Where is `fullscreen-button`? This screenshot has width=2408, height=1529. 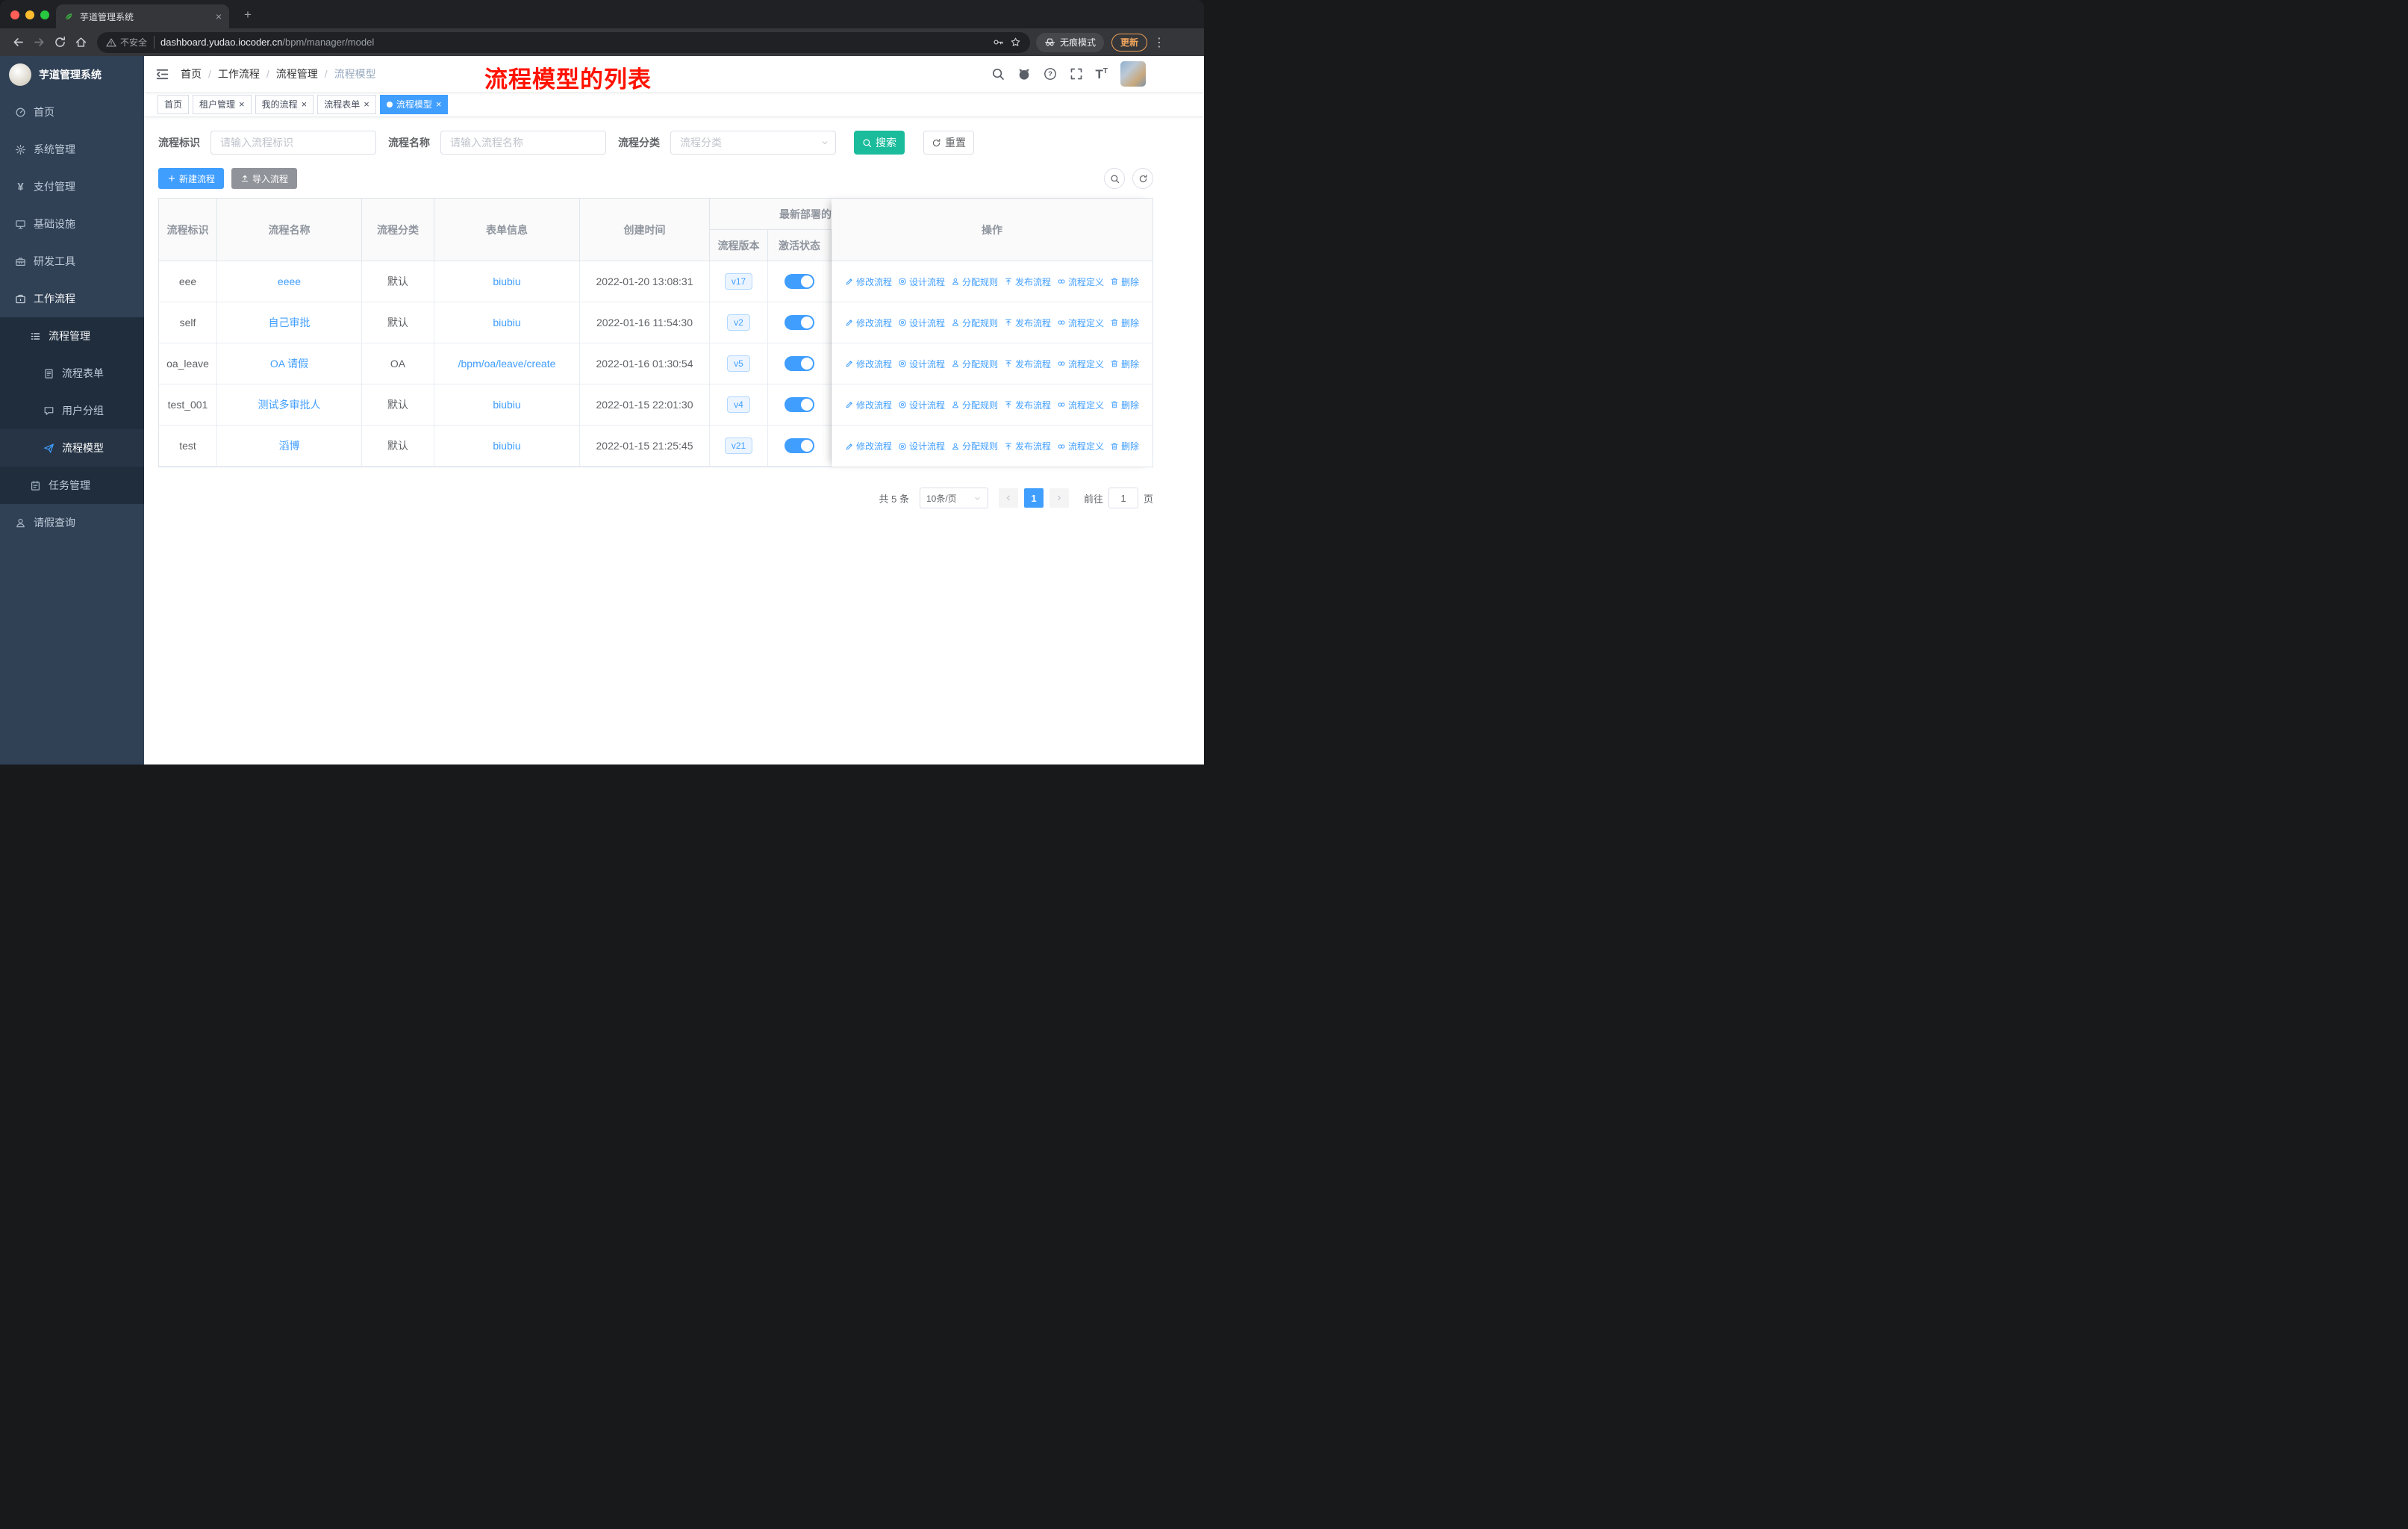 fullscreen-button is located at coordinates (1076, 74).